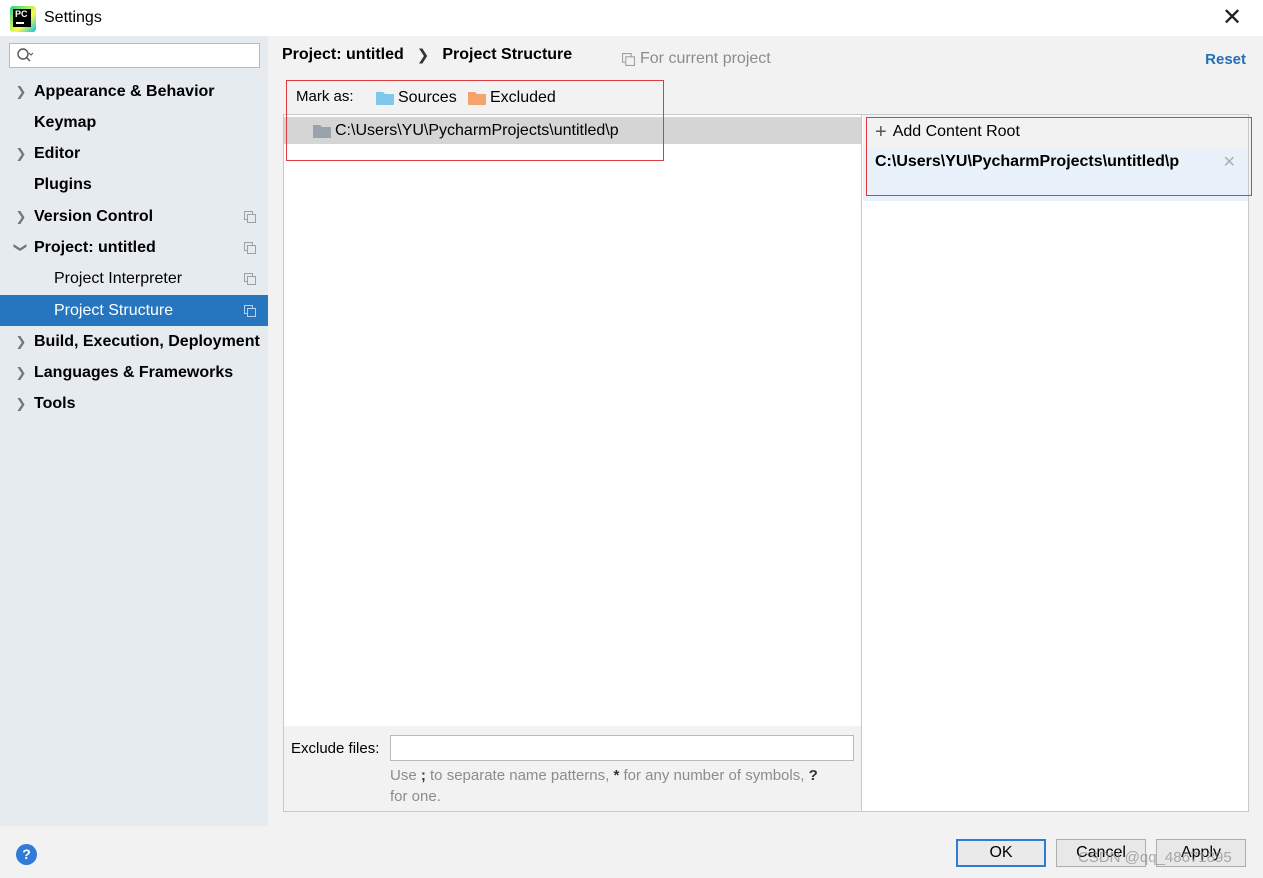  Describe the element at coordinates (26, 854) in the screenshot. I see `help-icon: ?` at that location.